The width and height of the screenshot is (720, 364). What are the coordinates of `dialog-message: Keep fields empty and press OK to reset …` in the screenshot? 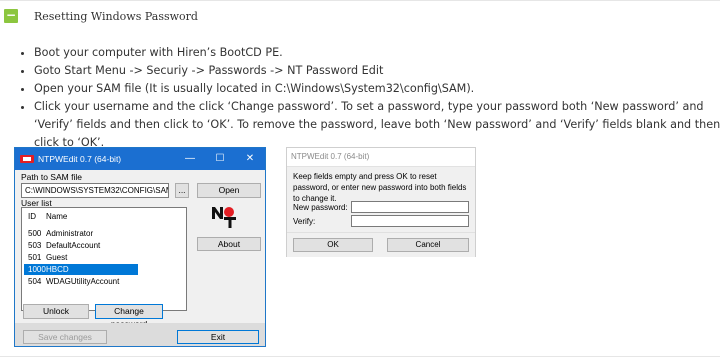 It's located at (380, 187).